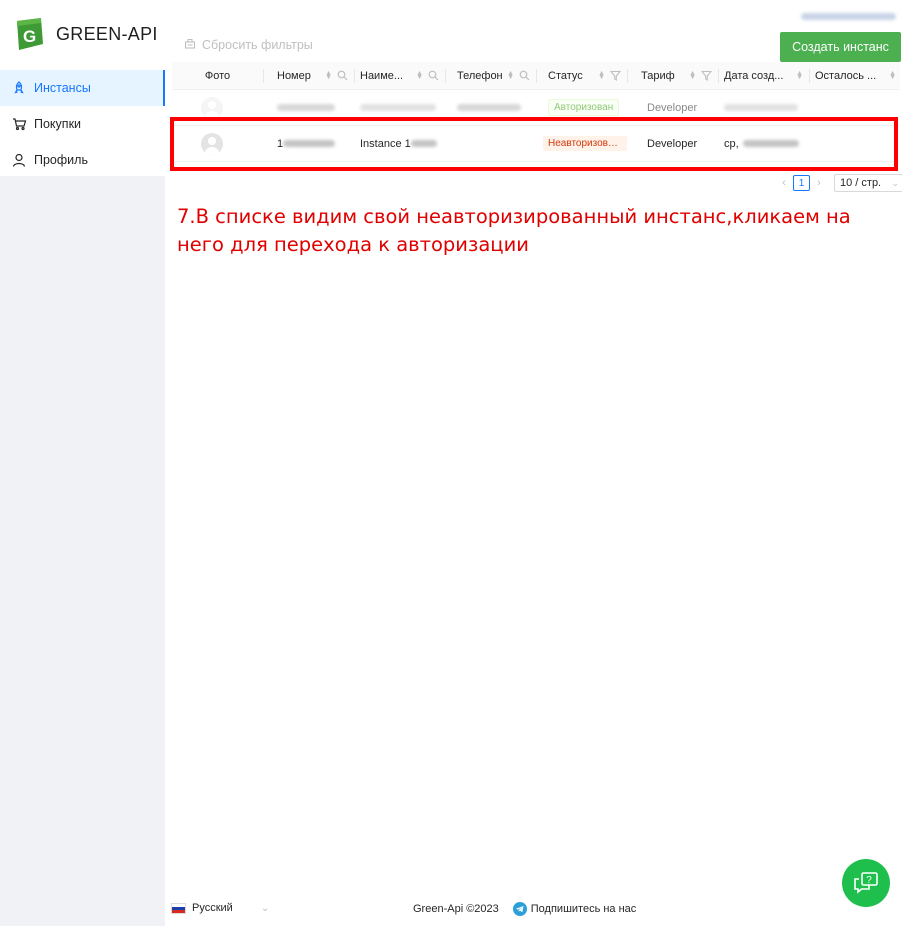 The height and width of the screenshot is (926, 902). I want to click on column-header-photo: Фото, so click(217, 76).